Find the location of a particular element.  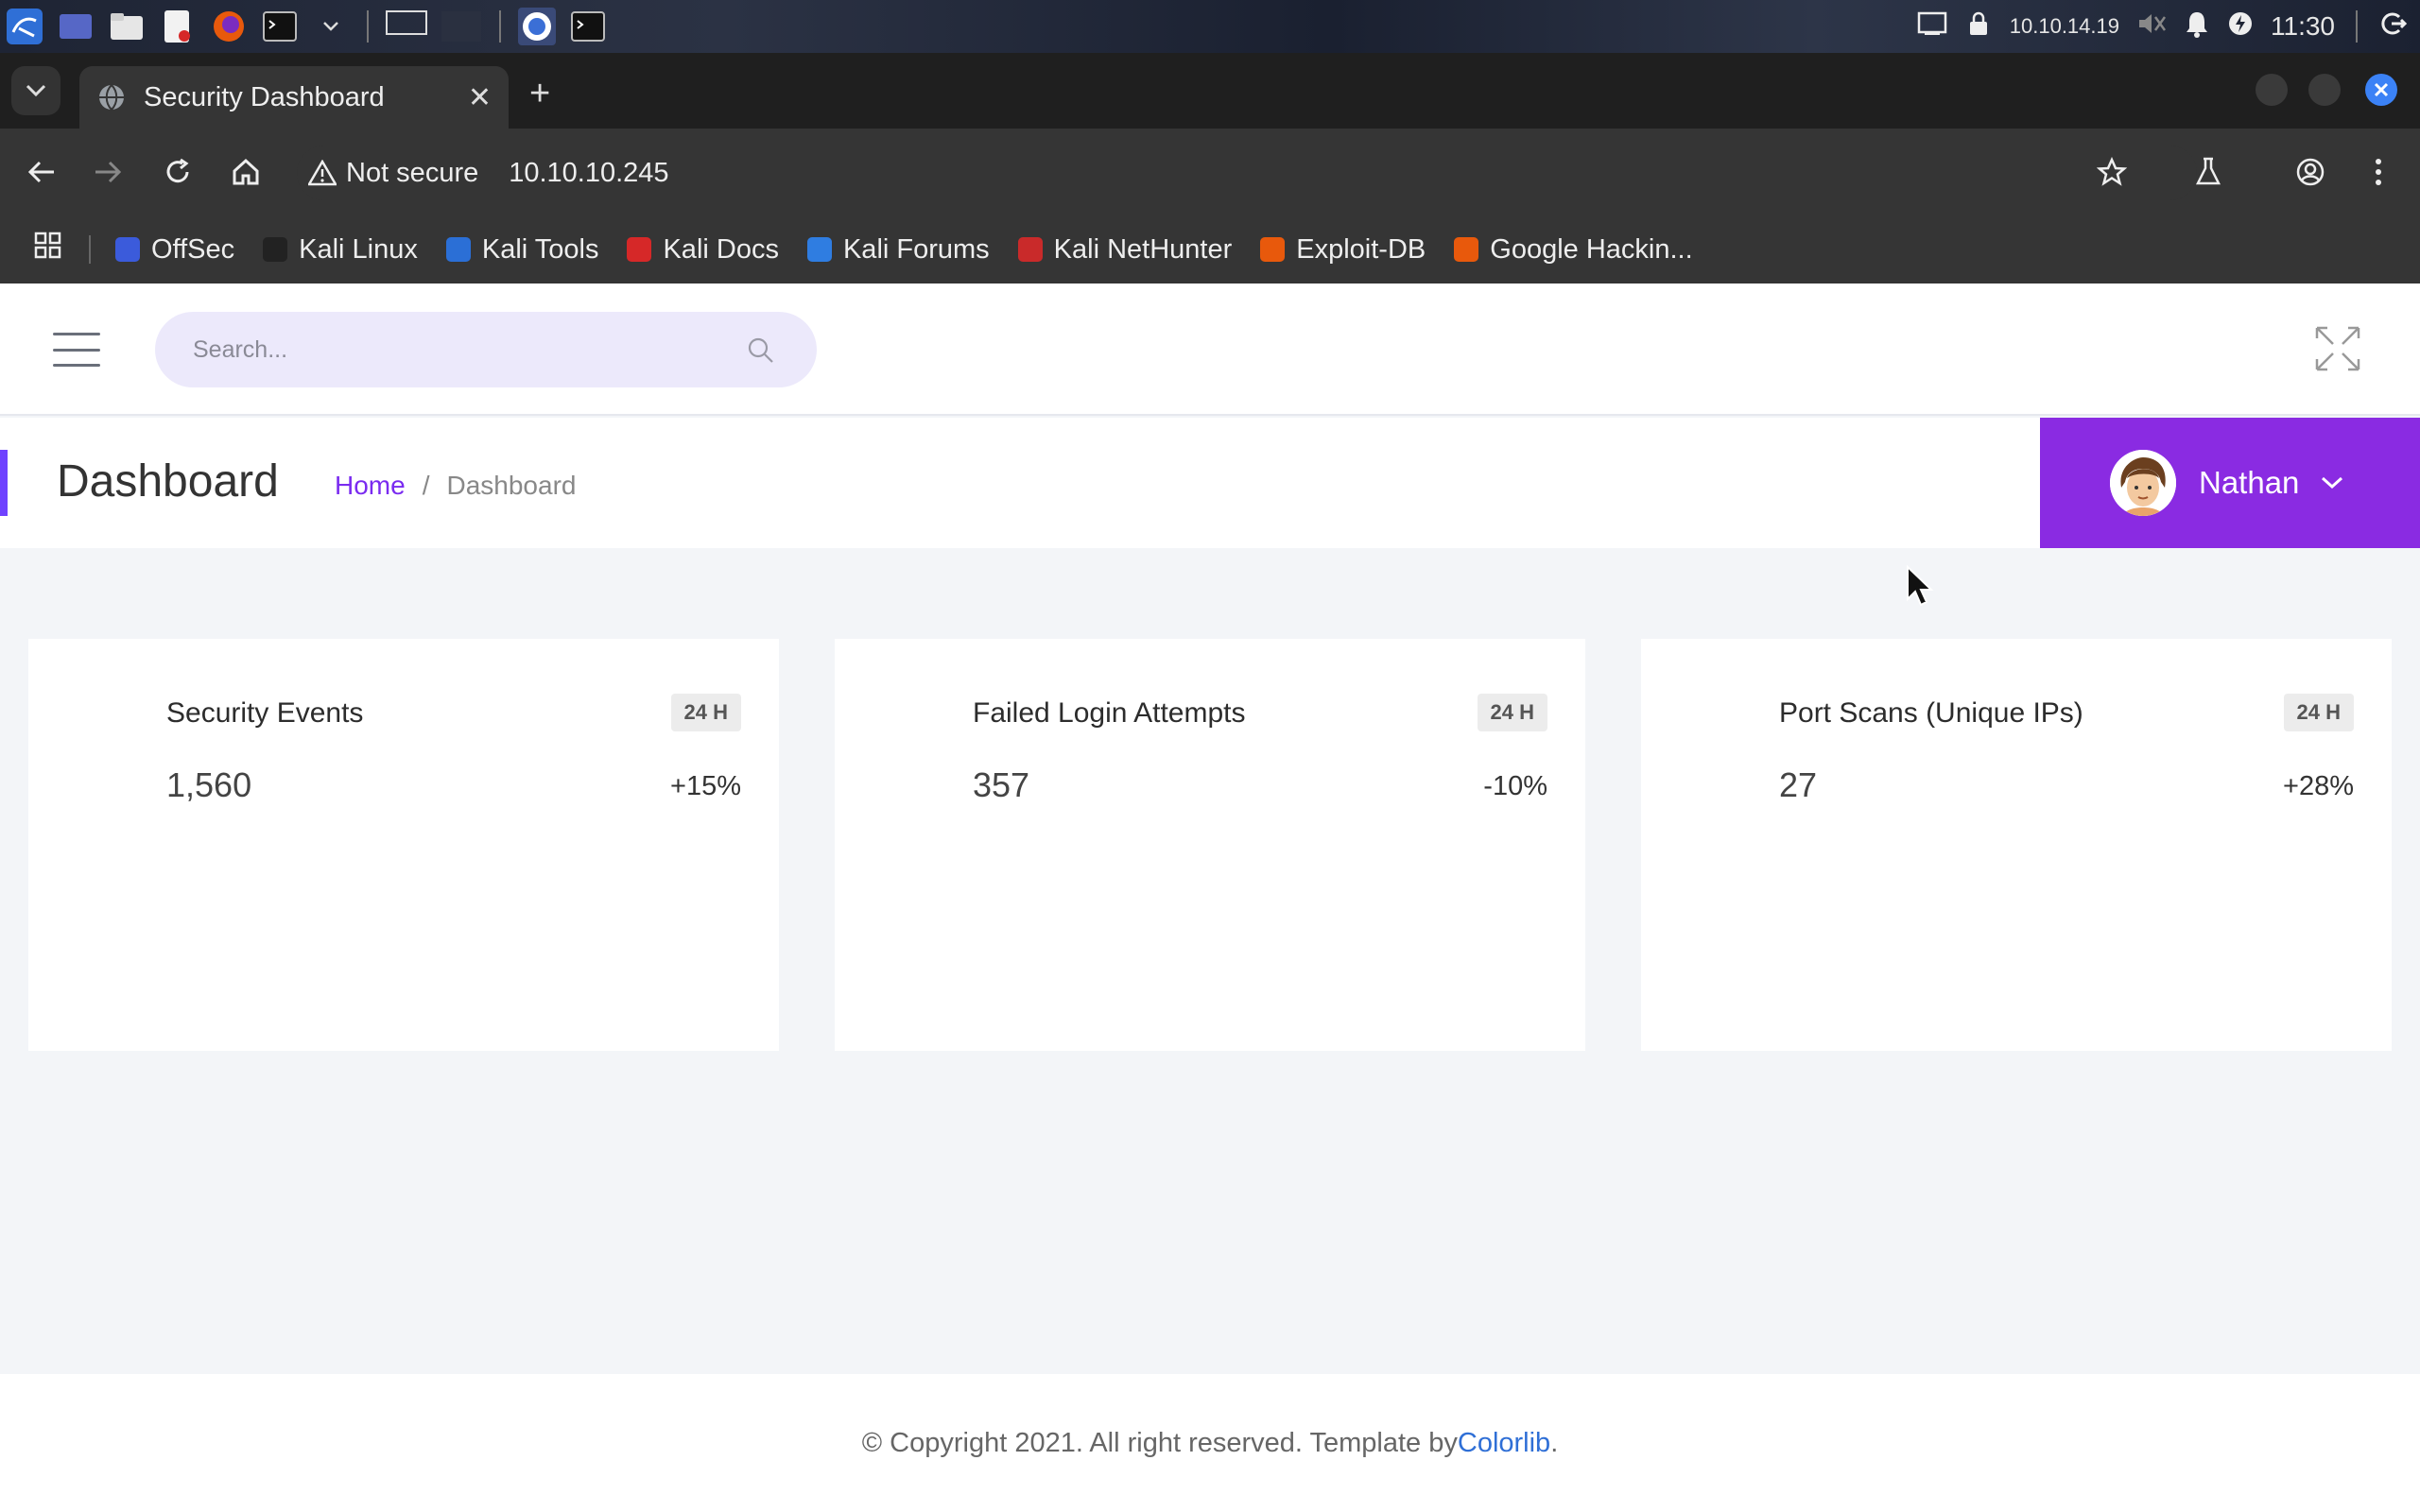

browser-menu-button is located at coordinates (2378, 172).